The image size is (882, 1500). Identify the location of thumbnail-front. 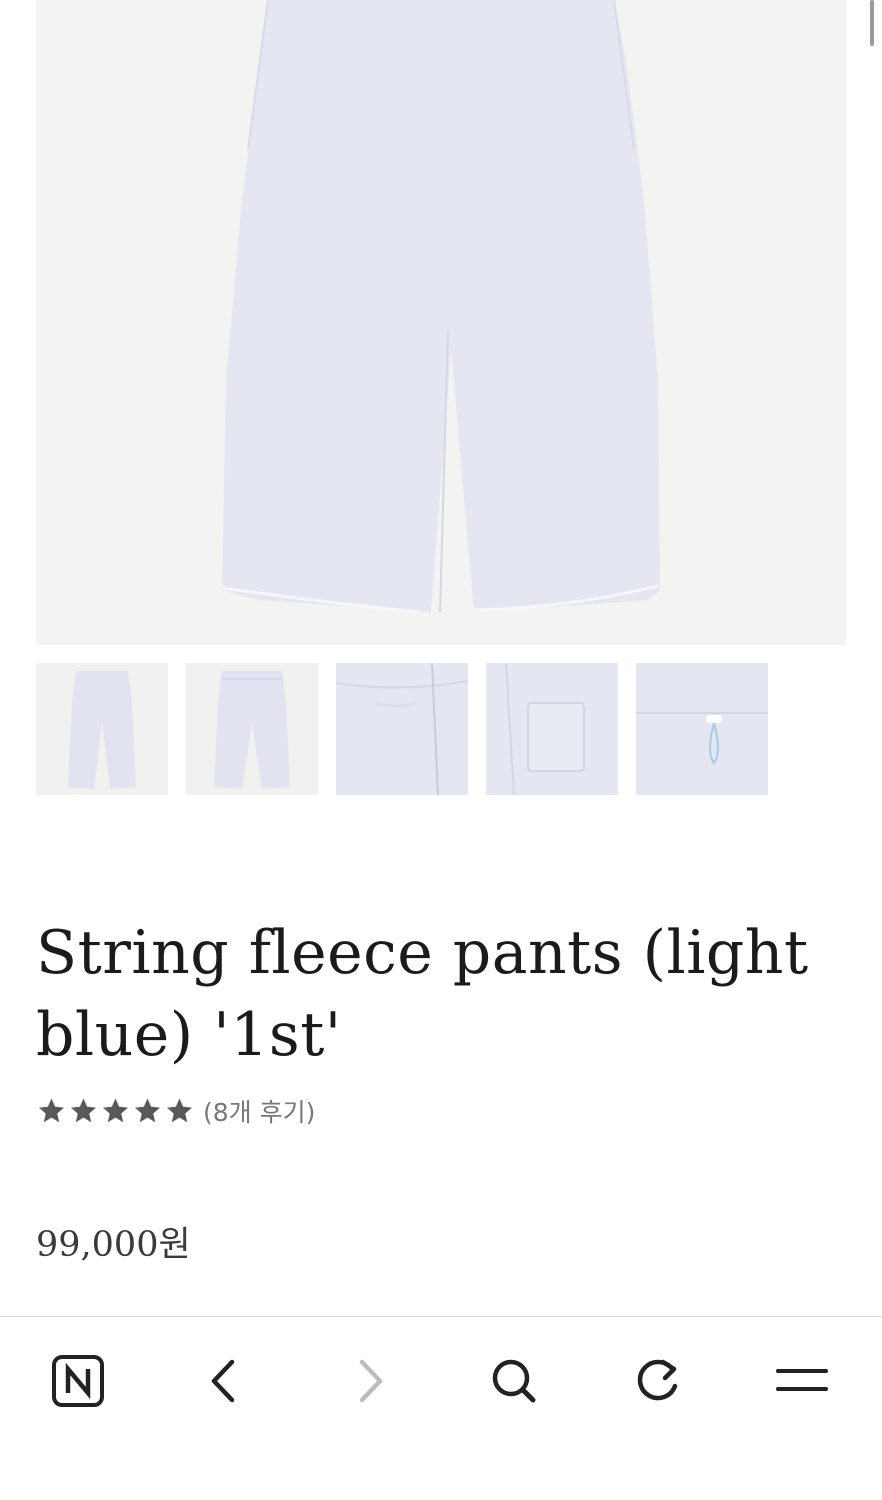
(102, 729).